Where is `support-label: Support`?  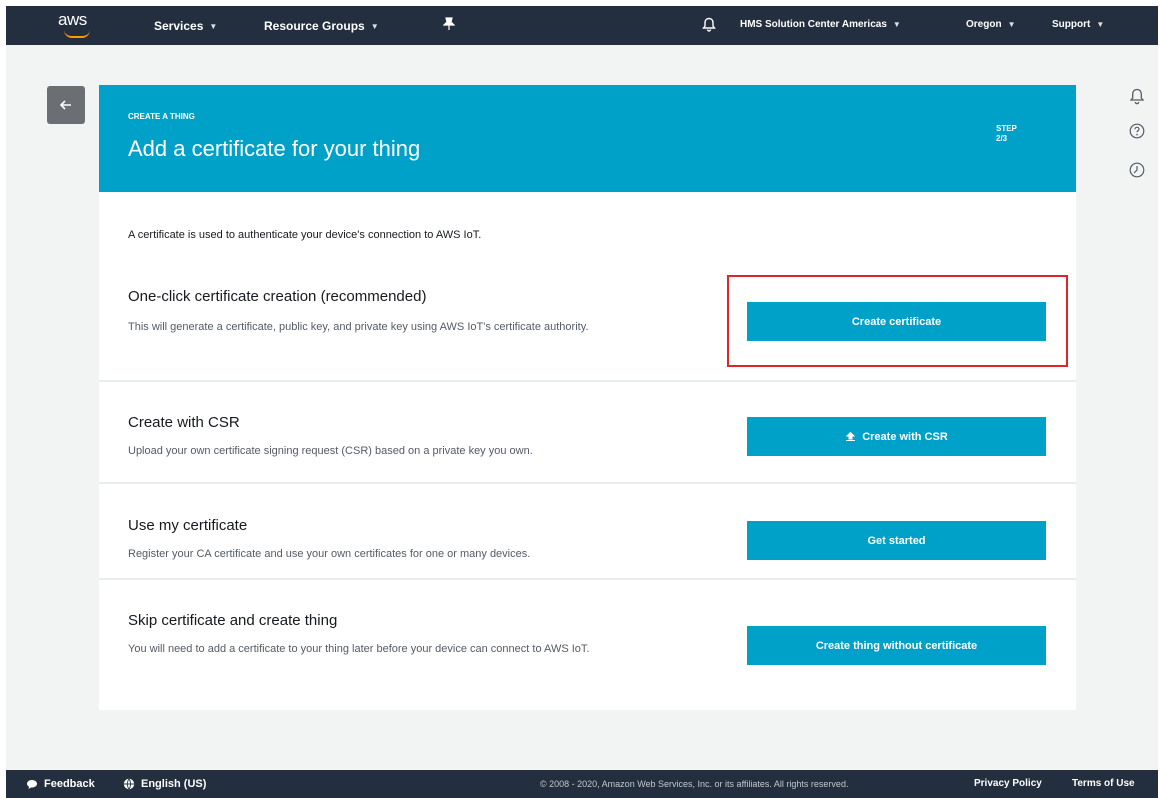
support-label: Support is located at coordinates (1071, 24).